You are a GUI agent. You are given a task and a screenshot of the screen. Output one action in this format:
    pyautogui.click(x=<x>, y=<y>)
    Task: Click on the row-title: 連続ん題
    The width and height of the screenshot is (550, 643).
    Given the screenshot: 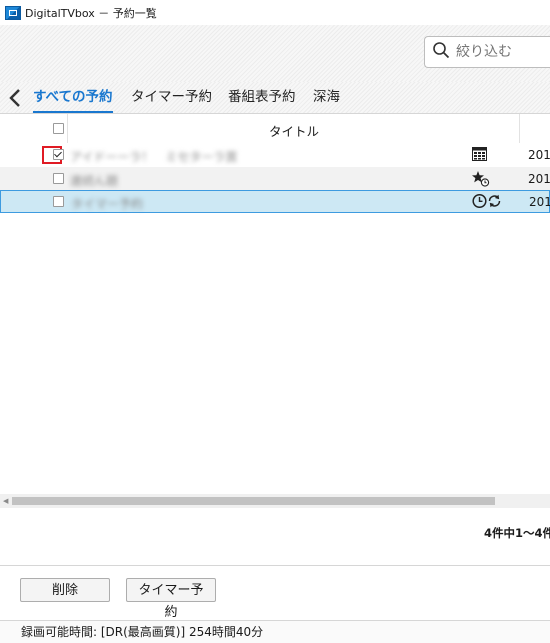 What is the action you would take?
    pyautogui.click(x=94, y=181)
    